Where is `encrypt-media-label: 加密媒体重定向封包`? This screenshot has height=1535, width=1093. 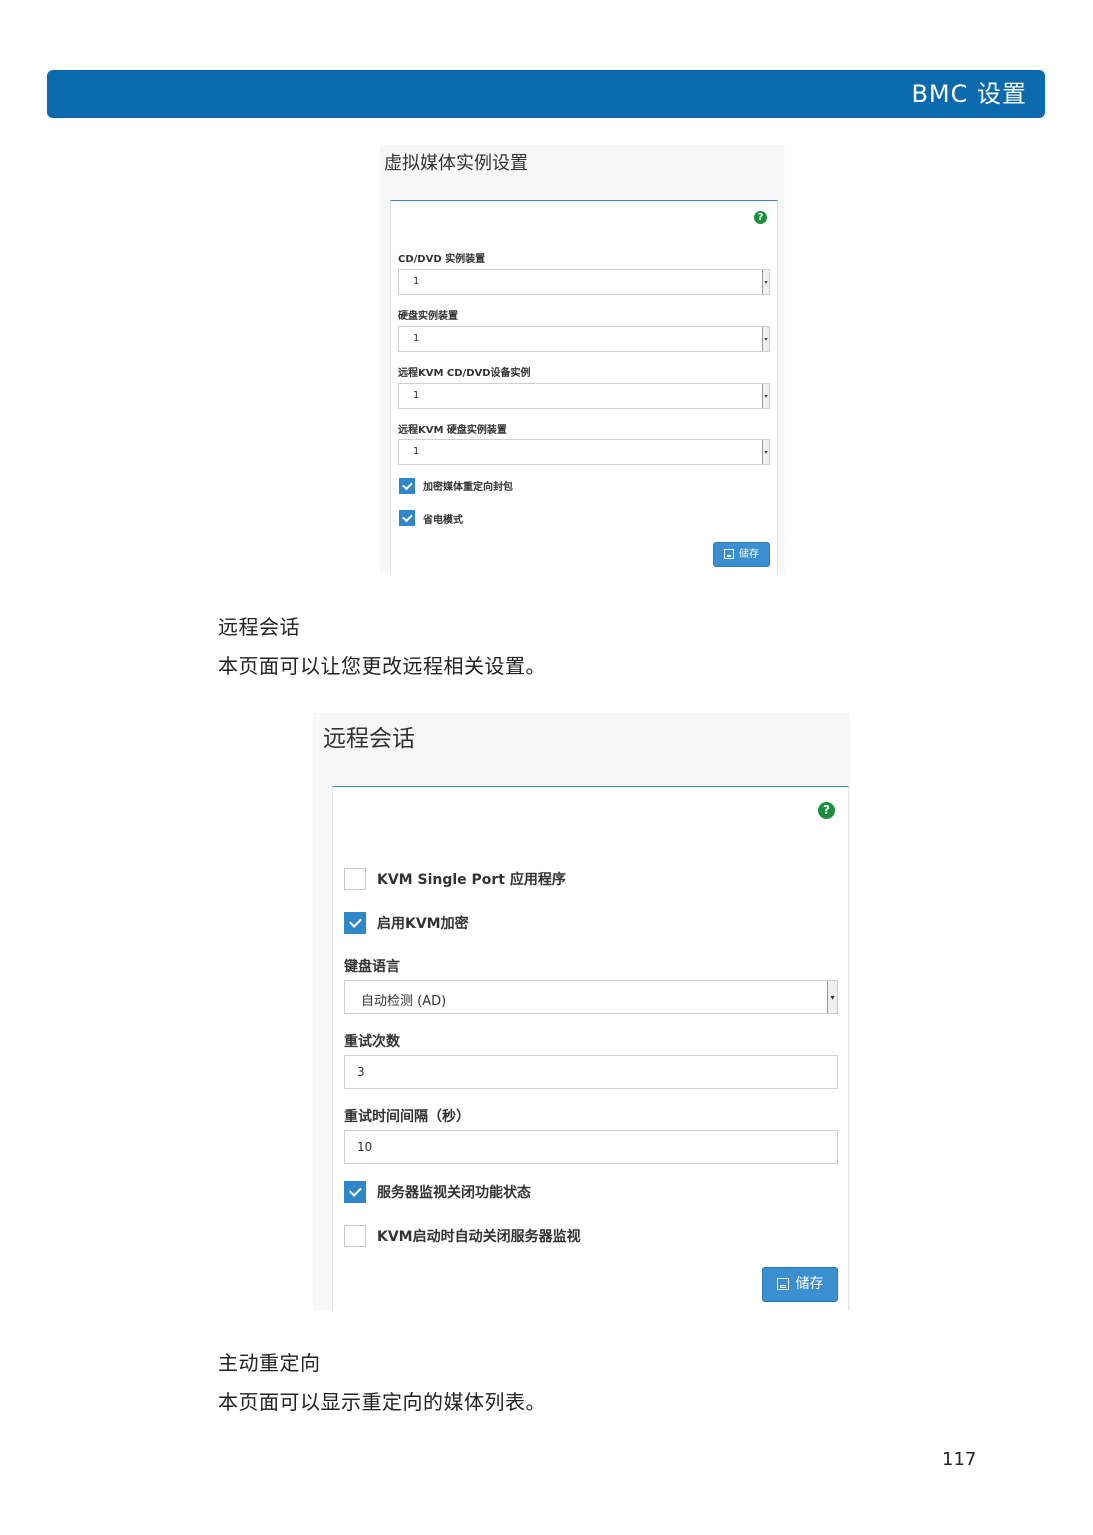
encrypt-media-label: 加密媒体重定向封包 is located at coordinates (468, 487).